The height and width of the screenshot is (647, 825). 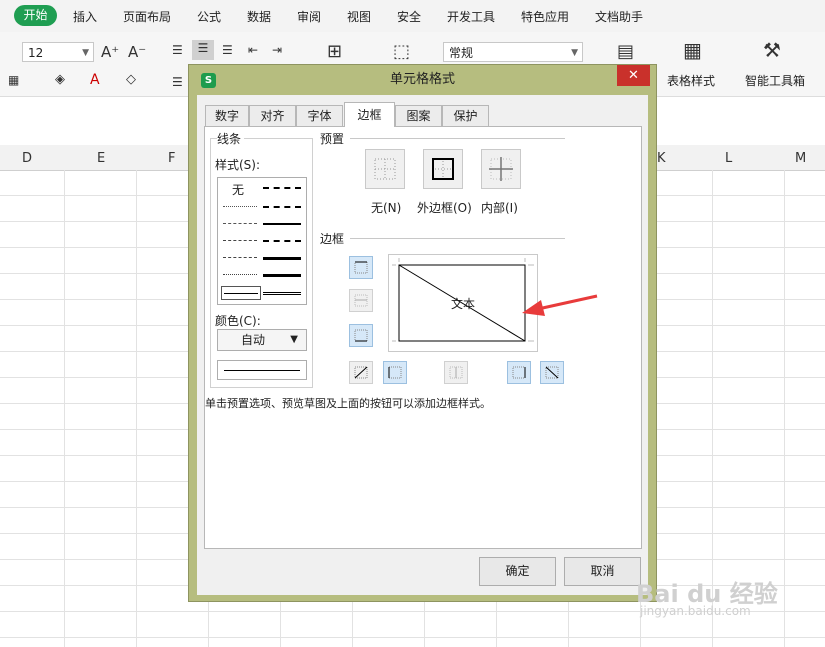 I want to click on preview-text: 文本, so click(x=463, y=304).